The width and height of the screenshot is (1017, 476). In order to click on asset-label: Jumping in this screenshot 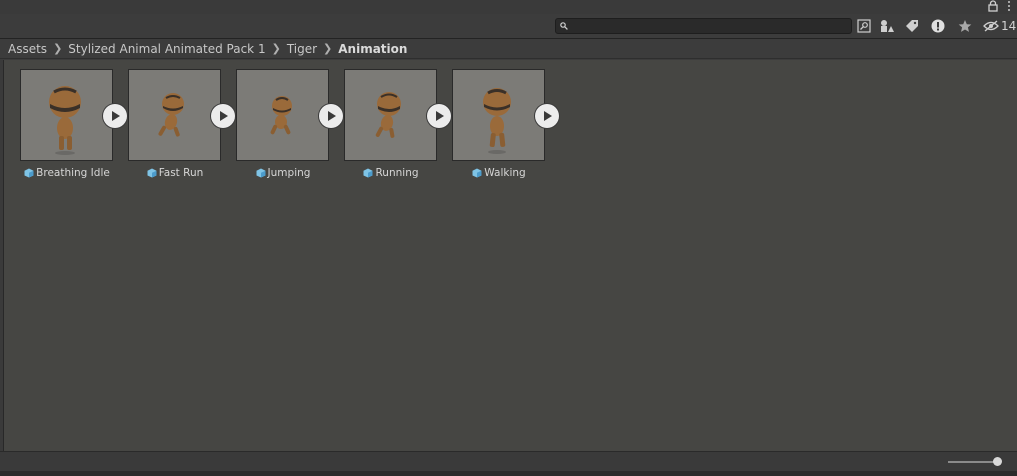, I will do `click(283, 173)`.